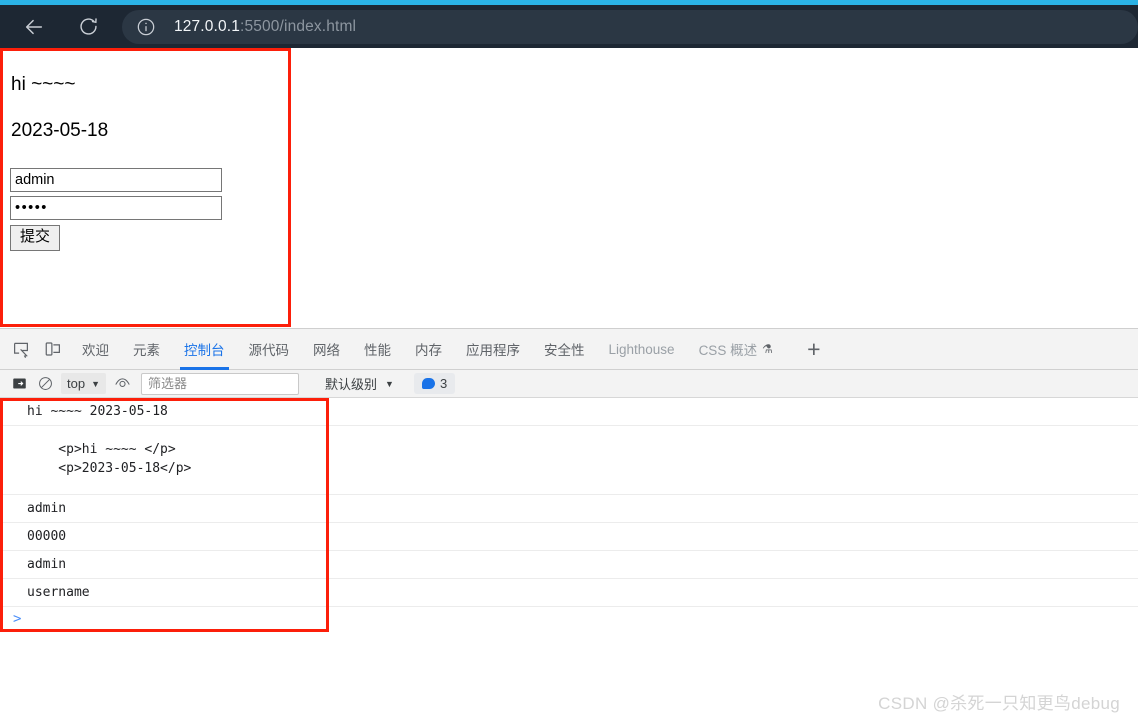 The image size is (1138, 721). What do you see at coordinates (569, 384) in the screenshot?
I see `console-toolbar: top ▼ 默认级别 ▼ 3` at bounding box center [569, 384].